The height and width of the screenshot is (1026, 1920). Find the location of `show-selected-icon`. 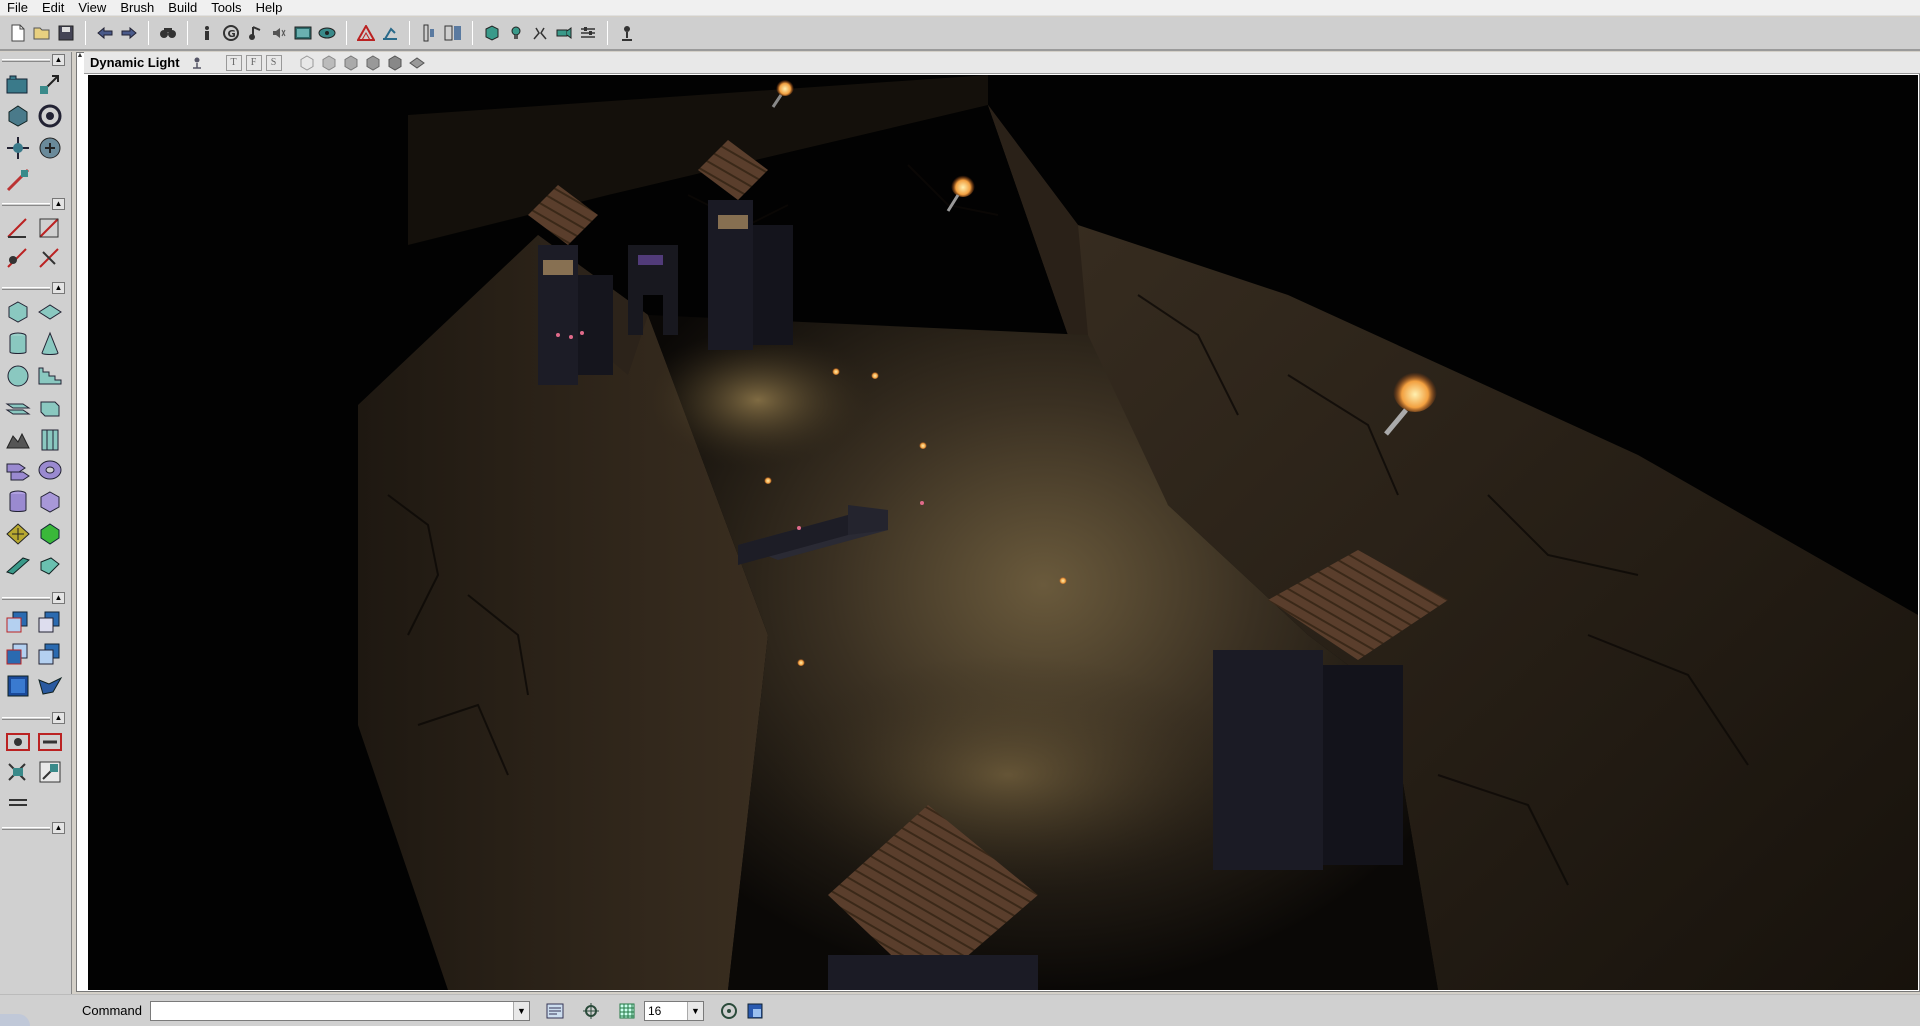

show-selected-icon is located at coordinates (18, 742).